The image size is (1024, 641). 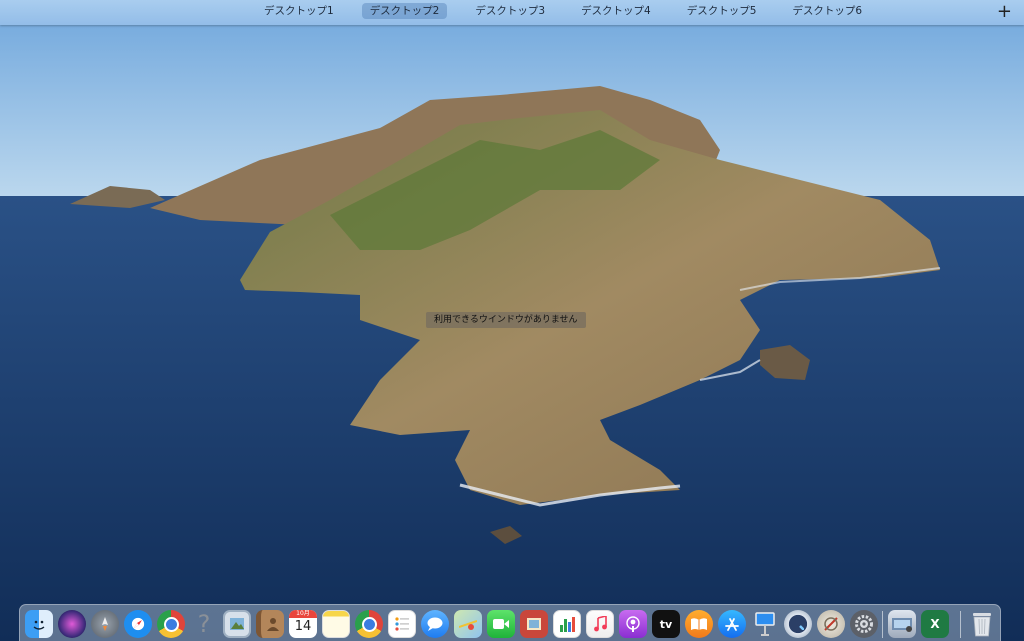 I want to click on podcasts-icon, so click(x=633, y=624).